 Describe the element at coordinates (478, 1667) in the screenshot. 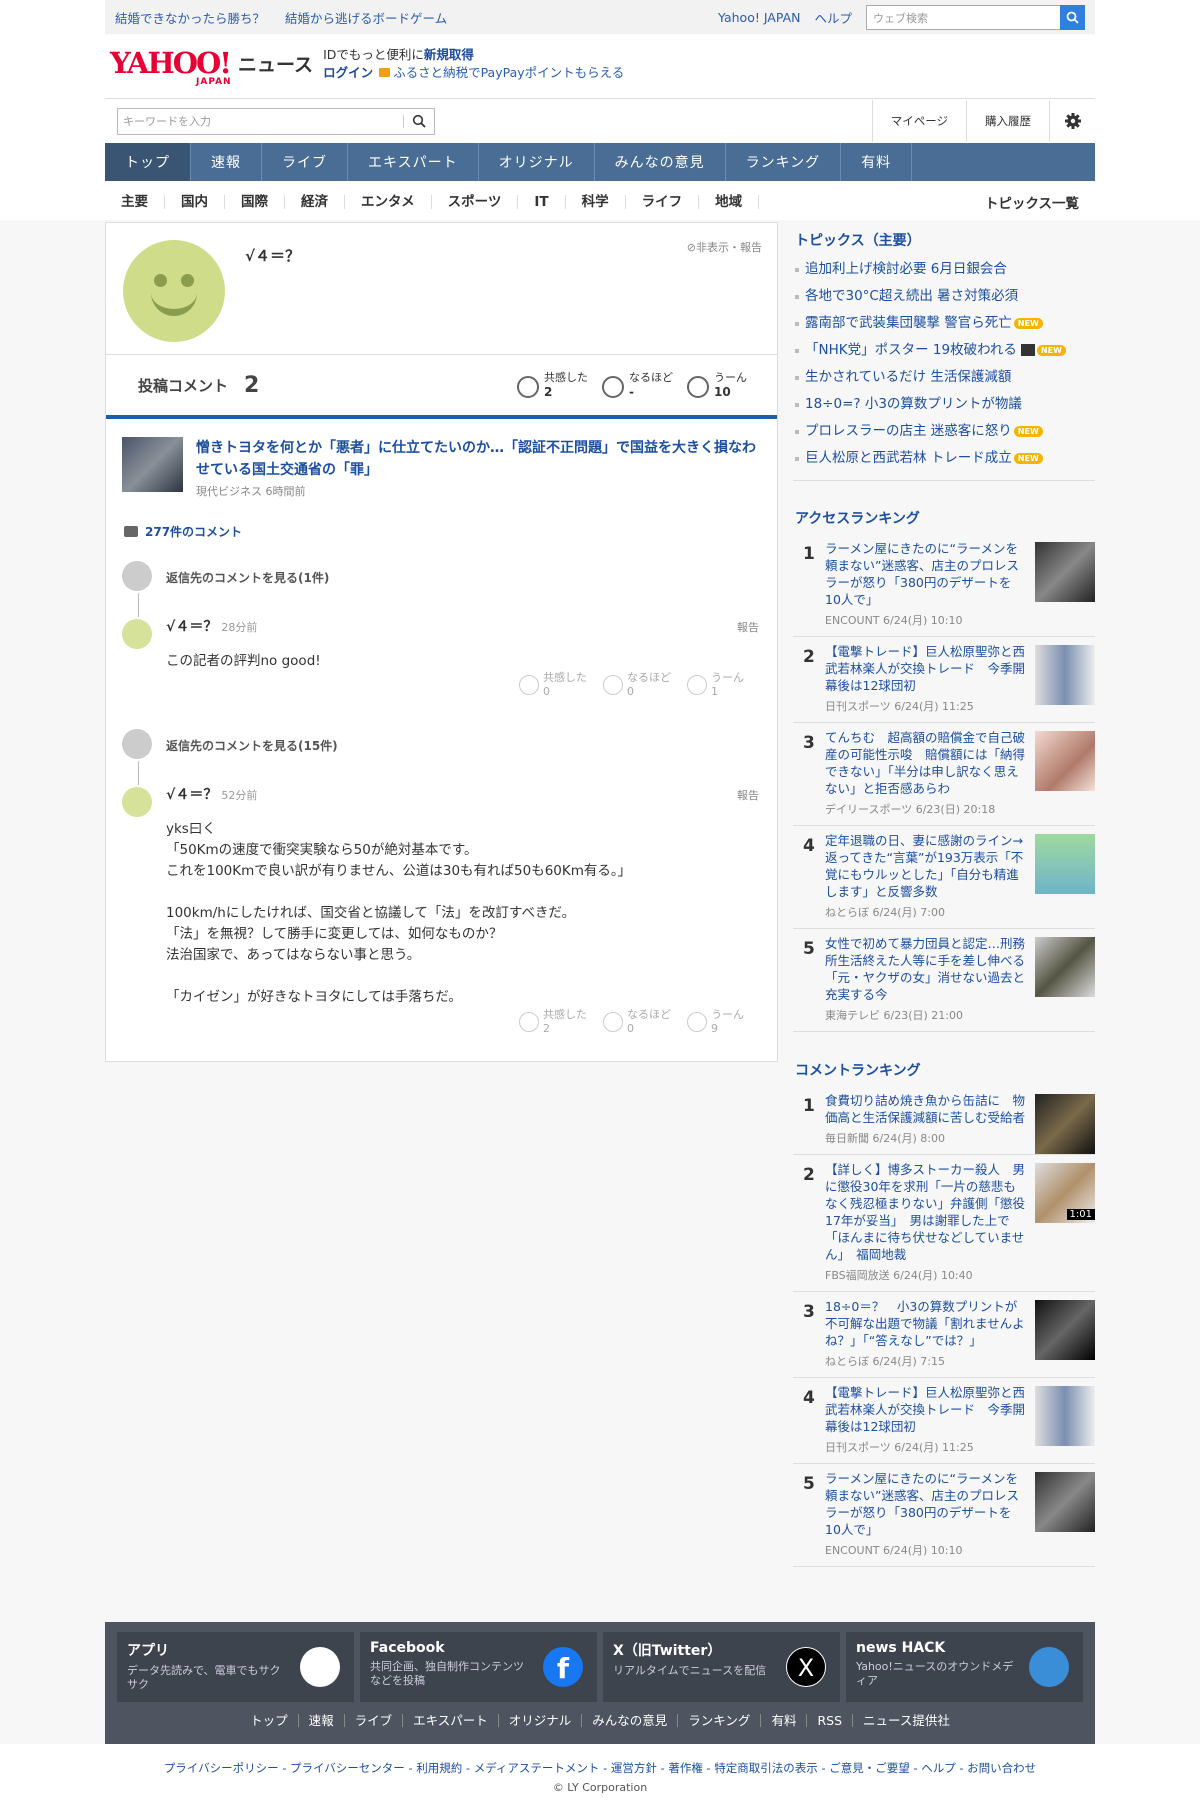

I see `footer-card-facebook: Facebook 共同企画、独自制作コンテンツなどを投稿 f` at that location.